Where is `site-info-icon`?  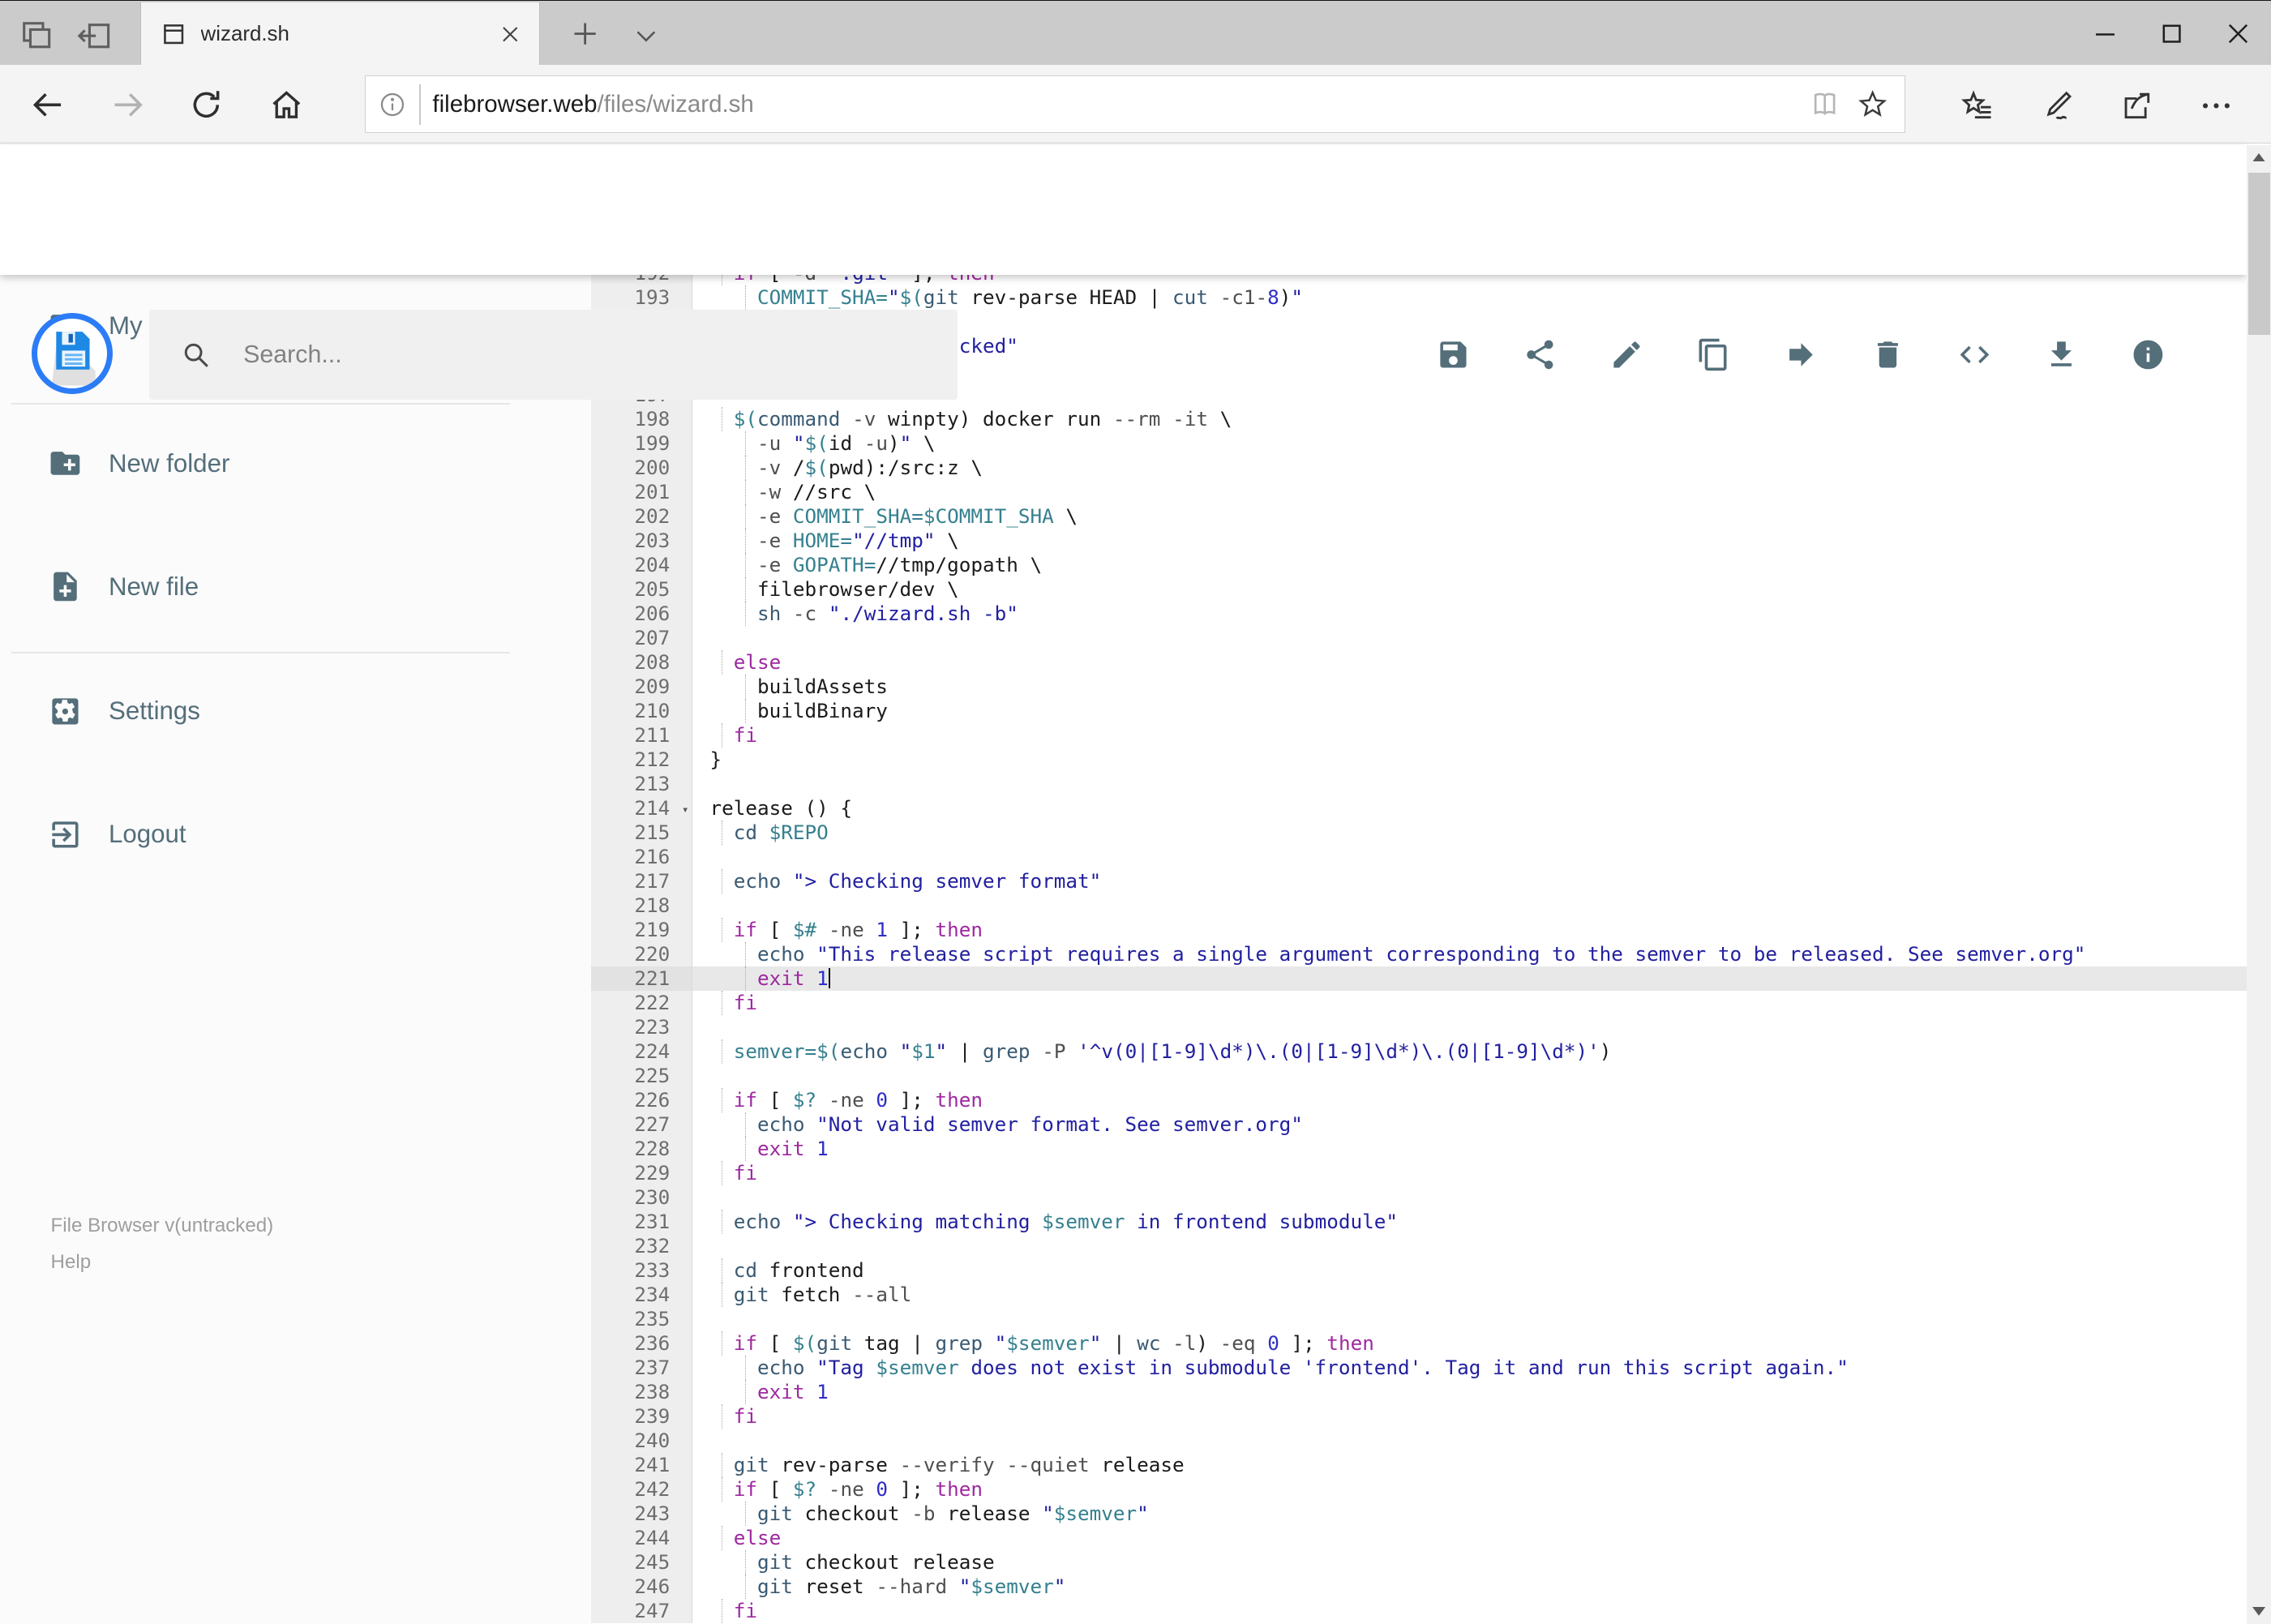
site-info-icon is located at coordinates (393, 105).